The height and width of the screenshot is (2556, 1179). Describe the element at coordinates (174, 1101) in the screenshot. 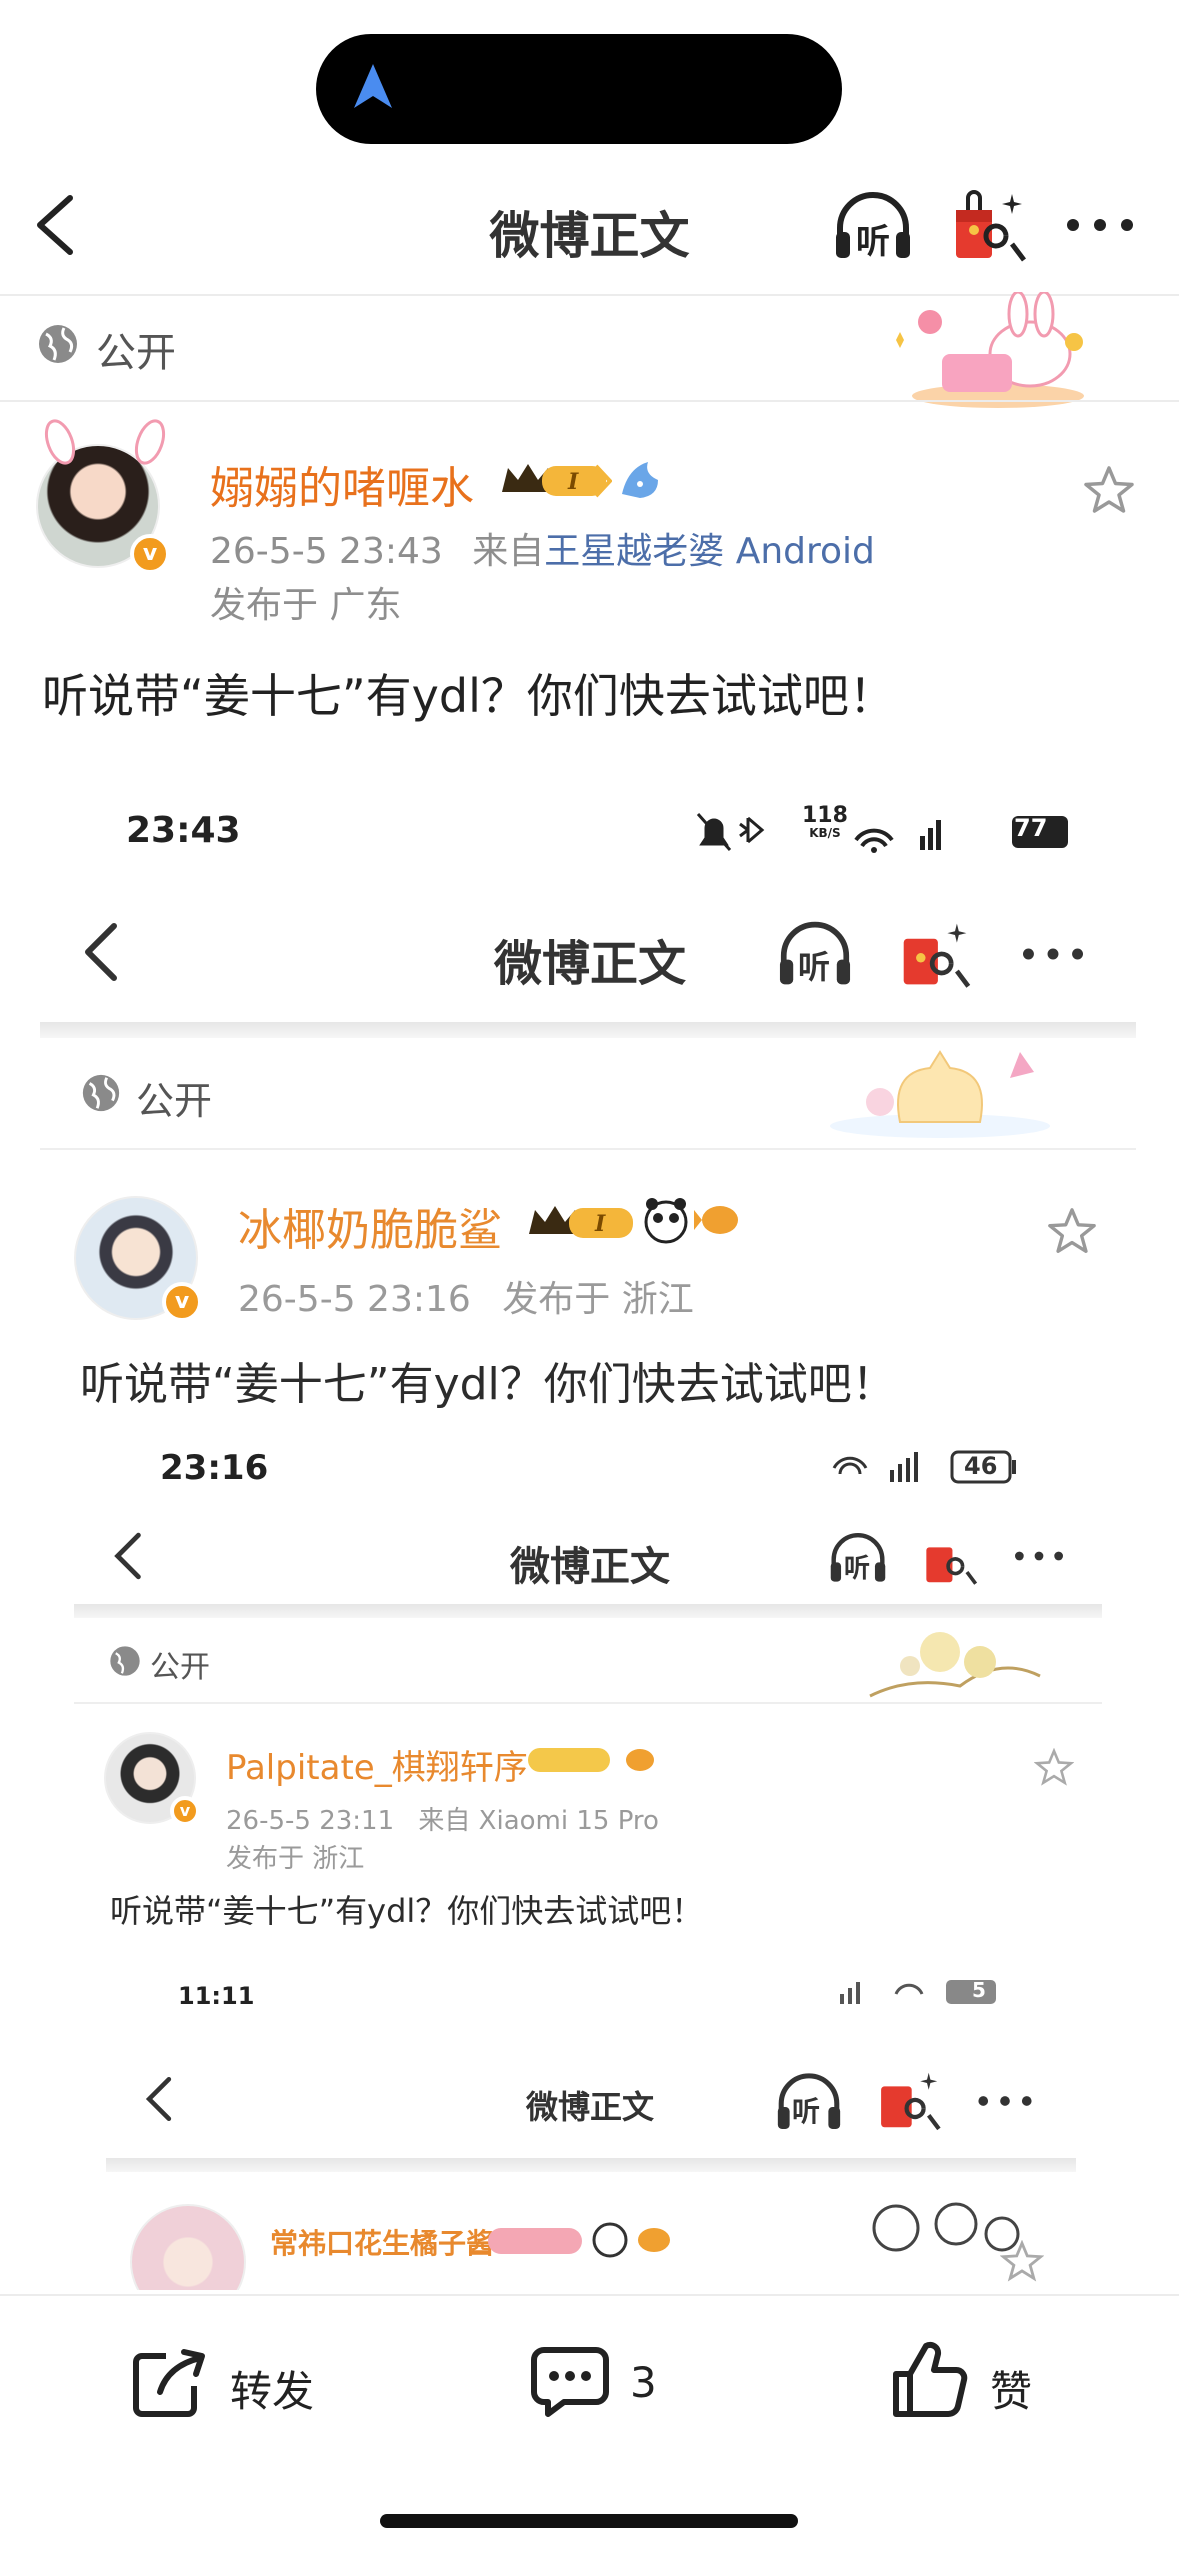

I see `embed1-visibility: 公开` at that location.